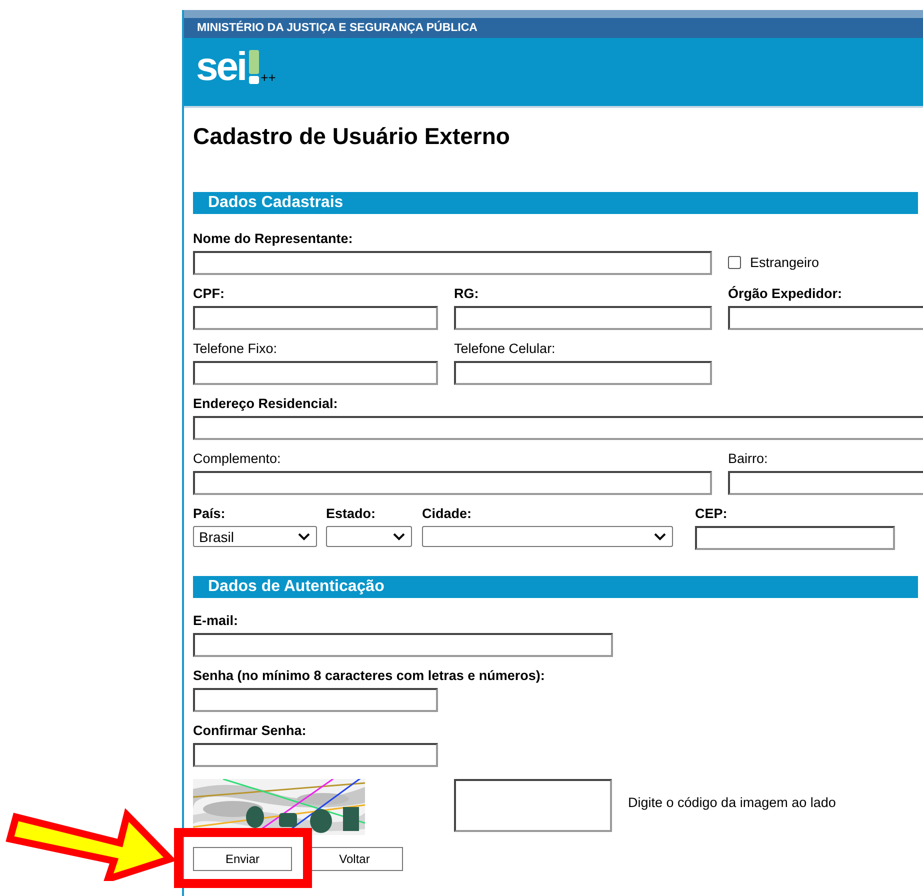 This screenshot has height=896, width=923. Describe the element at coordinates (209, 294) in the screenshot. I see `field-label: CPF:` at that location.